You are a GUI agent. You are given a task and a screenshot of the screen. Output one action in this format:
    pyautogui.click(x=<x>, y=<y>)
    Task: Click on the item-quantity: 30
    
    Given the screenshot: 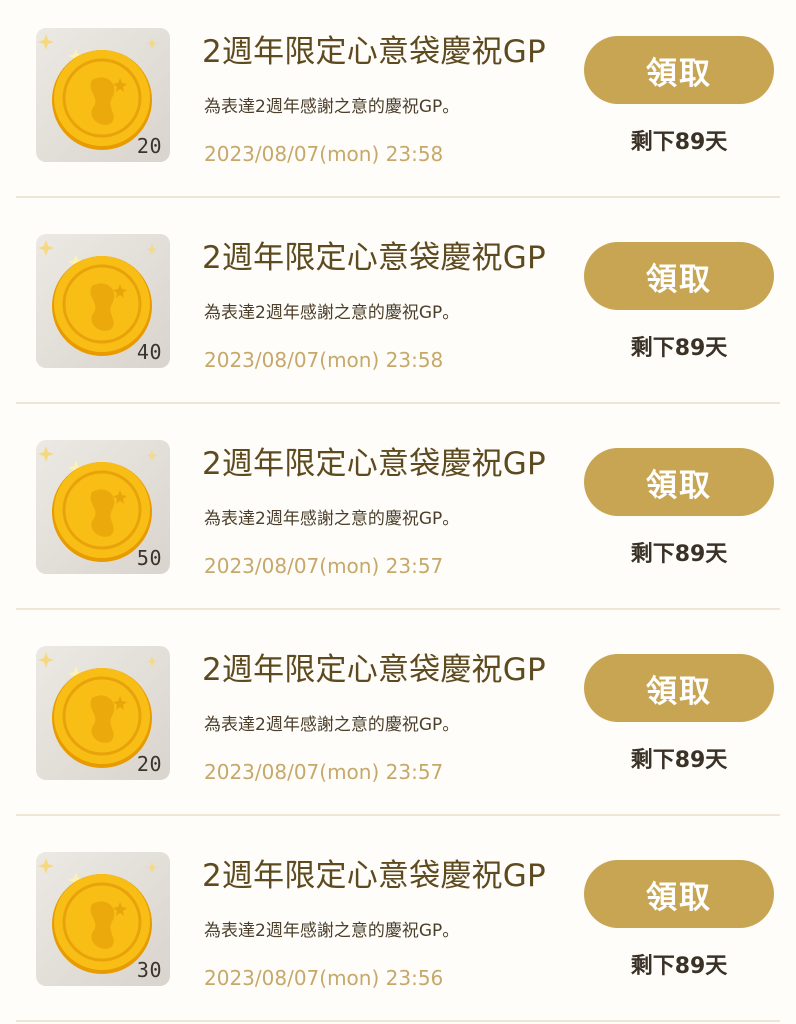 What is the action you would take?
    pyautogui.click(x=149, y=970)
    